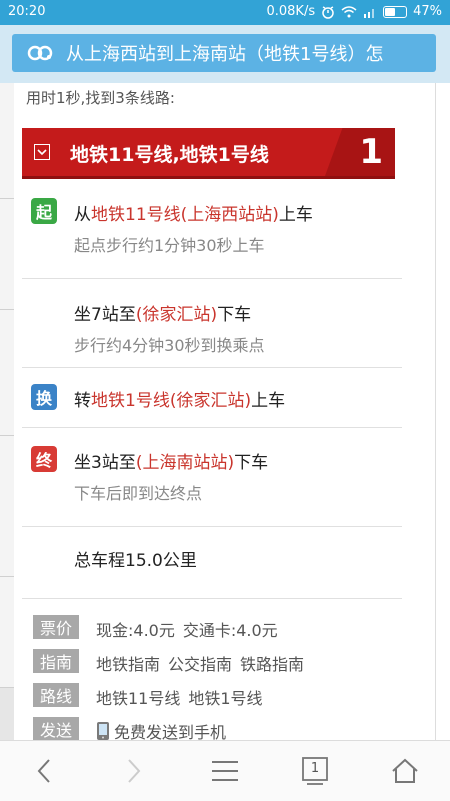  What do you see at coordinates (405, 771) in the screenshot?
I see `home-icon` at bounding box center [405, 771].